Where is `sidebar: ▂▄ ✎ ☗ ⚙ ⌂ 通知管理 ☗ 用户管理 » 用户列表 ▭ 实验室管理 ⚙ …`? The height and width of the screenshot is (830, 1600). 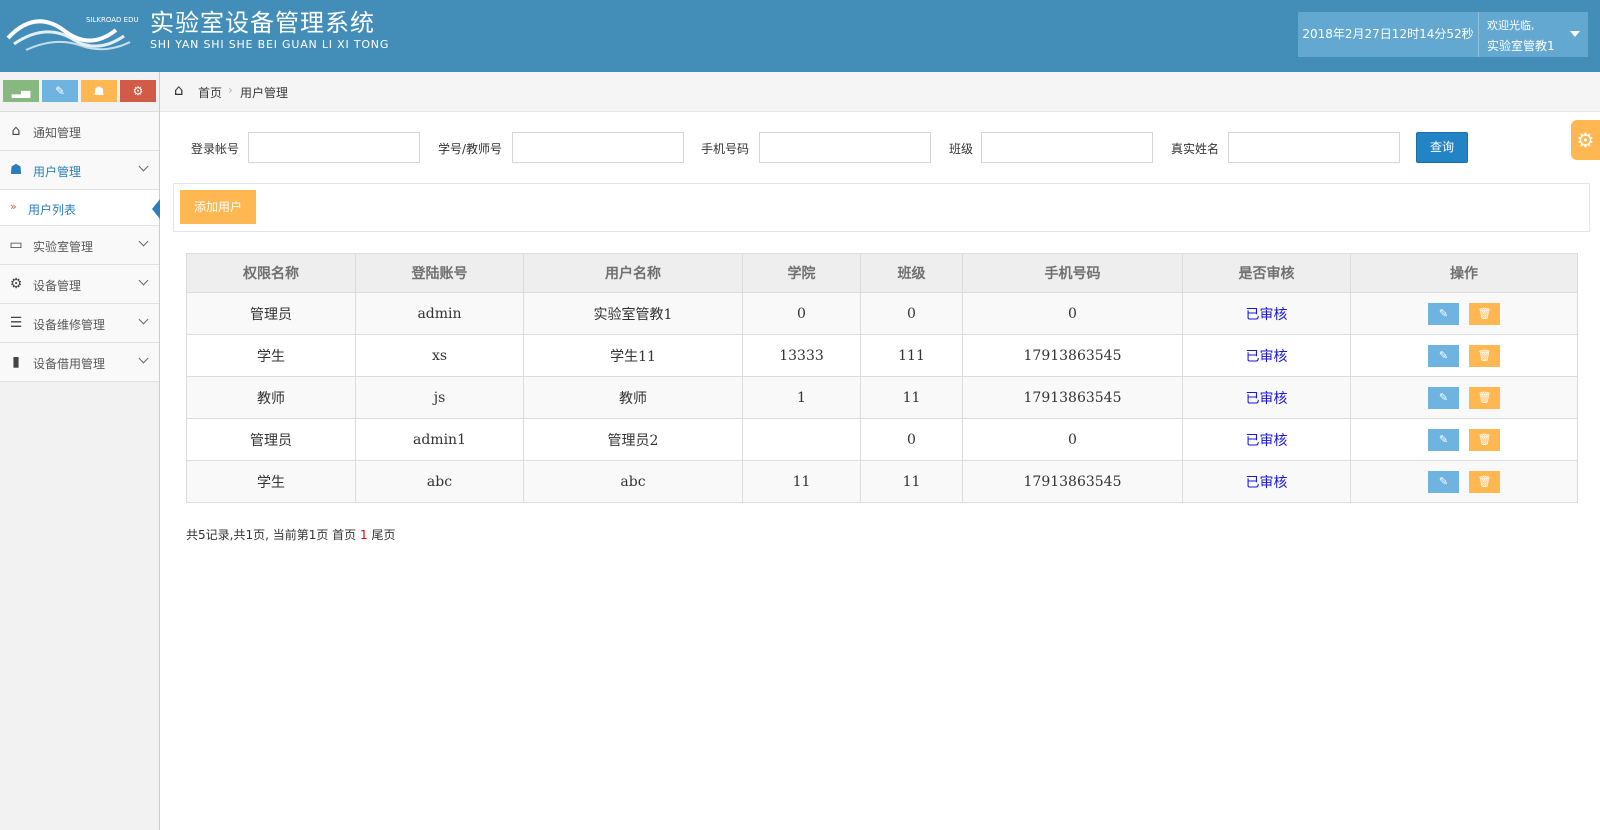 sidebar: ▂▄ ✎ ☗ ⚙ ⌂ 通知管理 ☗ 用户管理 » 用户列表 ▭ 实验室管理 ⚙ … is located at coordinates (80, 451).